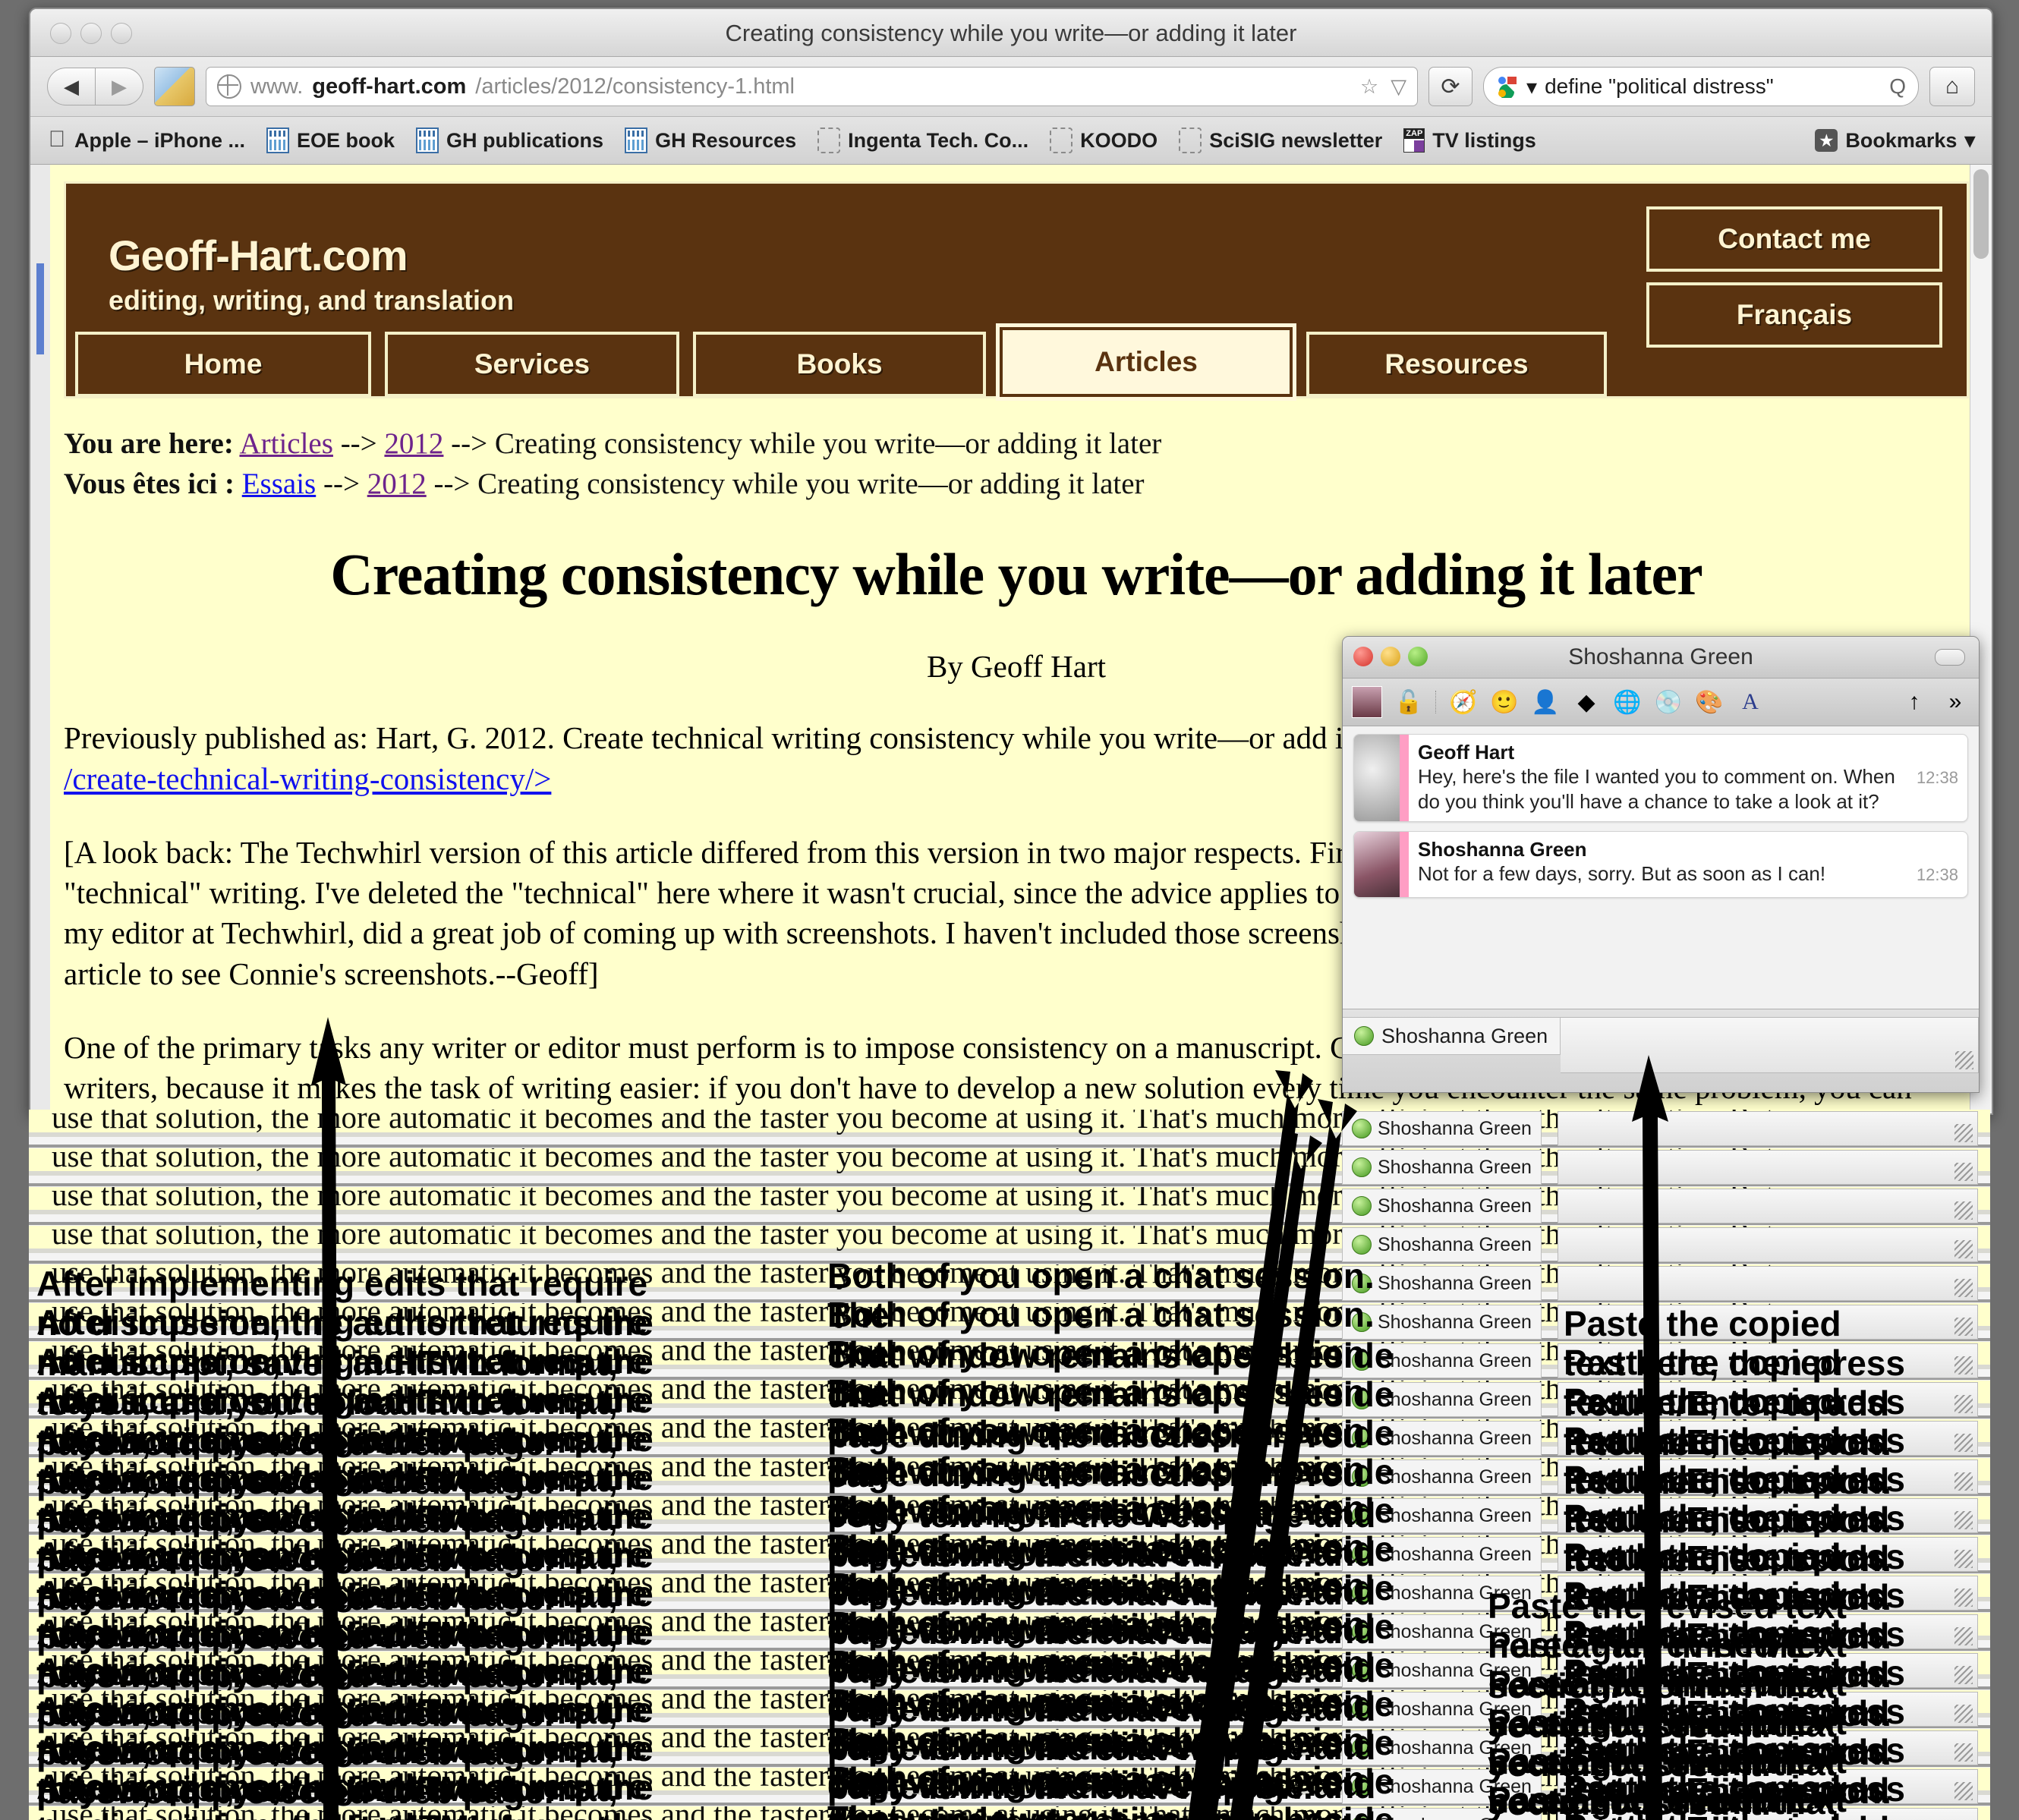 The width and height of the screenshot is (2019, 1820). What do you see at coordinates (279, 484) in the screenshot?
I see `breadcrumb-link-essais: Essais` at bounding box center [279, 484].